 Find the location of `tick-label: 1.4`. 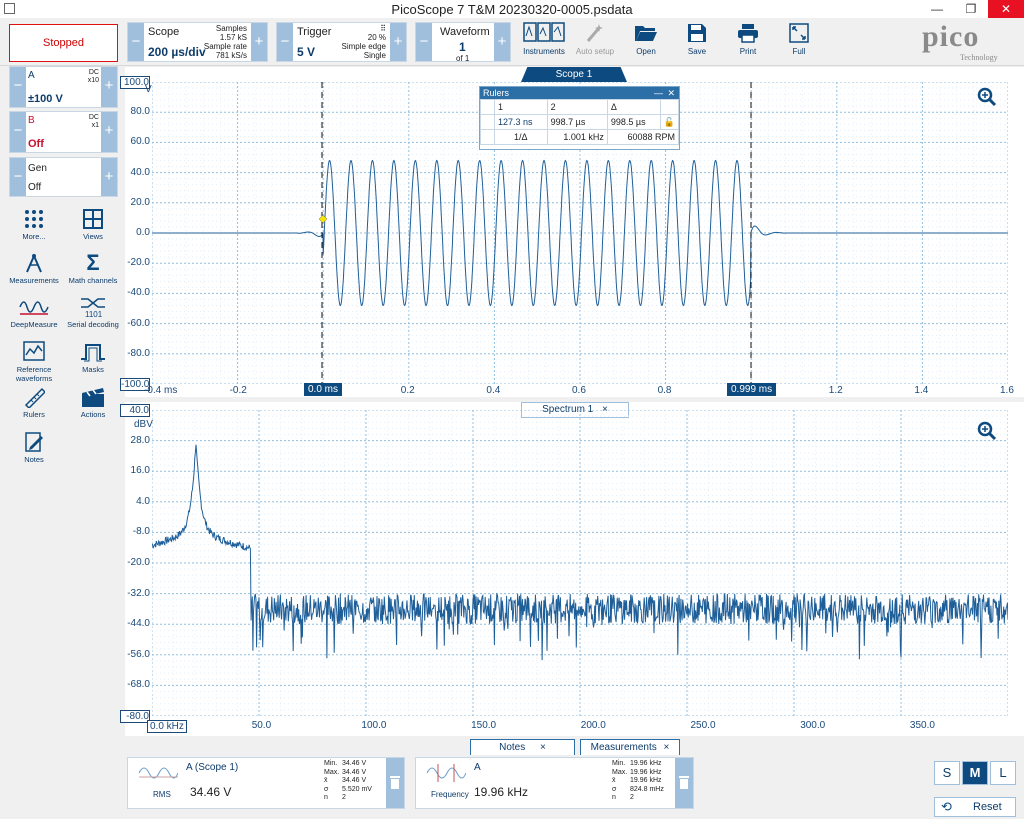

tick-label: 1.4 is located at coordinates (921, 390).